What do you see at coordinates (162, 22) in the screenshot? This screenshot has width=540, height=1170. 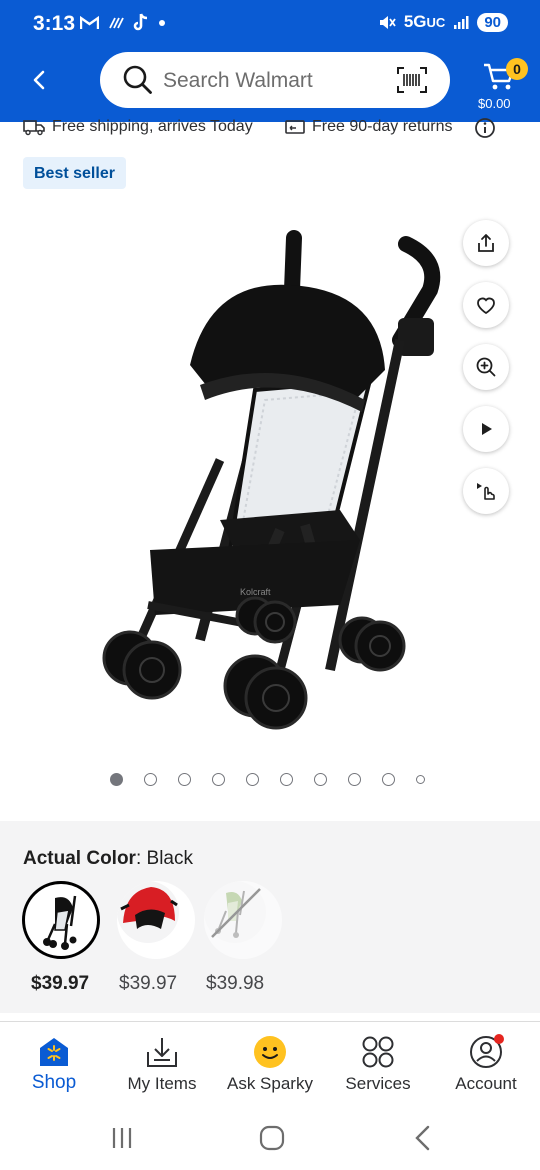 I see `notification-dot-icon` at bounding box center [162, 22].